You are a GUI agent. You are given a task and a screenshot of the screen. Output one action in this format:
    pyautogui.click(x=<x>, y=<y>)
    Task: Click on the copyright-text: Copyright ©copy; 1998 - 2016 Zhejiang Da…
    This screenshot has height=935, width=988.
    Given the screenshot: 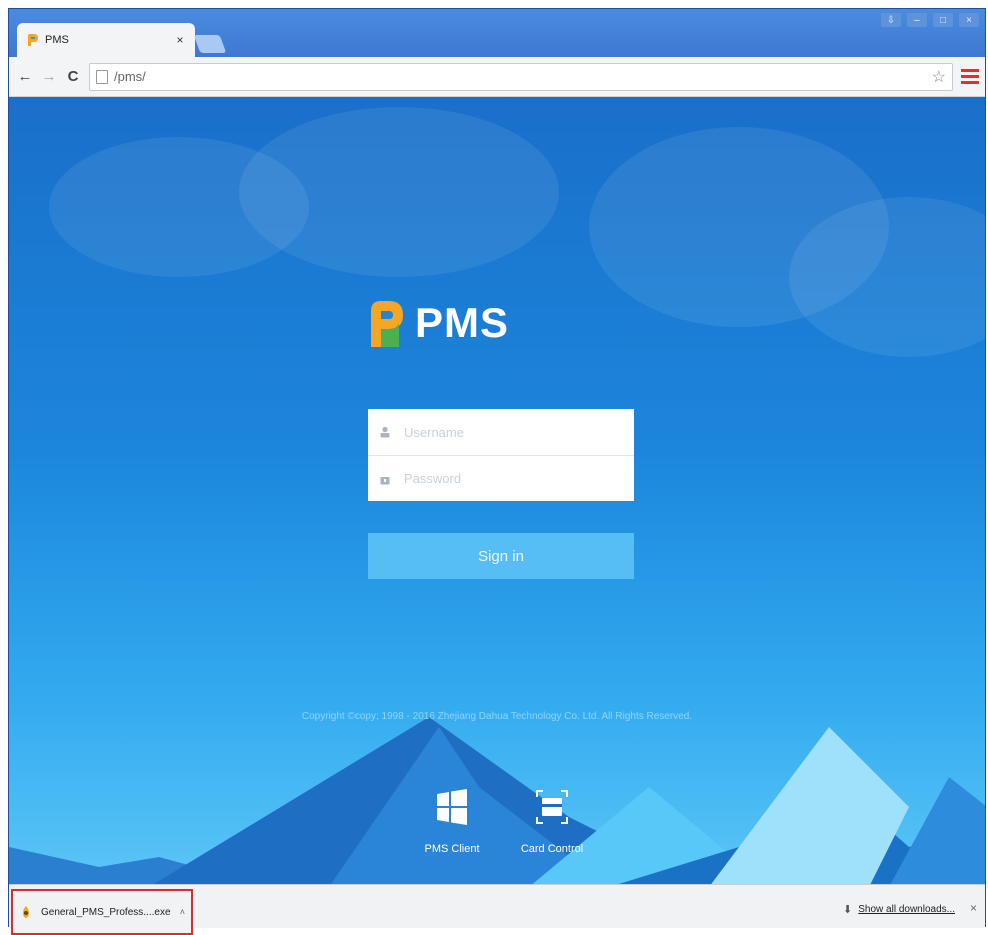 What is the action you would take?
    pyautogui.click(x=497, y=716)
    